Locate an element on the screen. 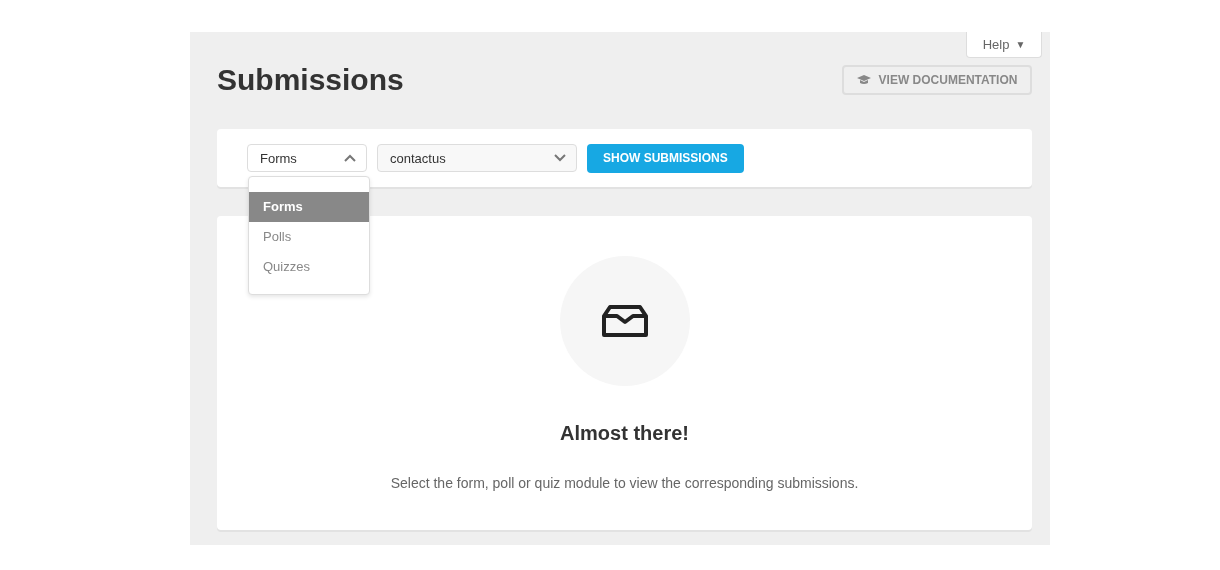 The width and height of the screenshot is (1220, 570). page-title: Submissions is located at coordinates (310, 80).